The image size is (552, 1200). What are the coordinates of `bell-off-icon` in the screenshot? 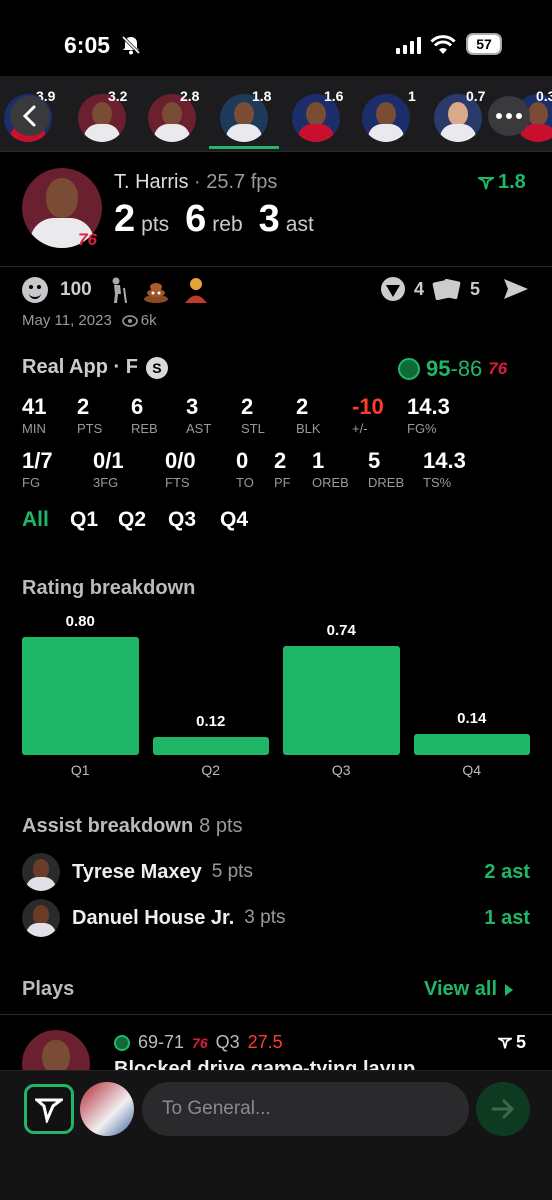 It's located at (131, 45).